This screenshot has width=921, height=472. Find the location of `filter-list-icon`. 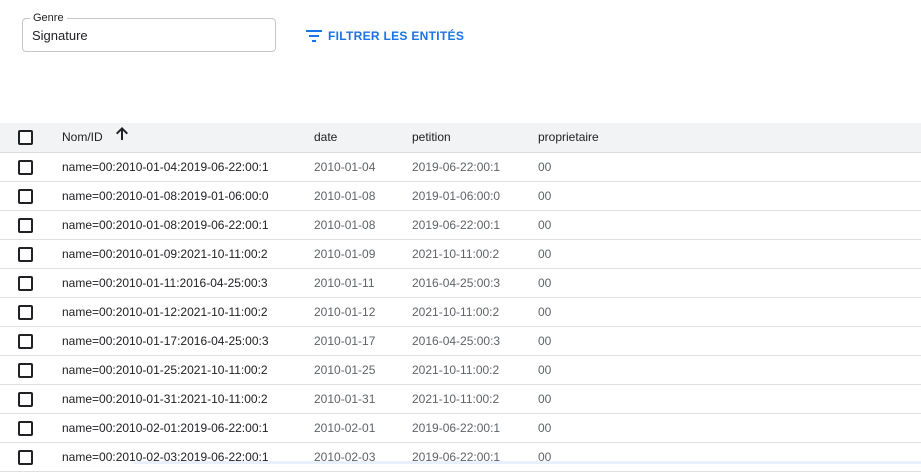

filter-list-icon is located at coordinates (314, 36).